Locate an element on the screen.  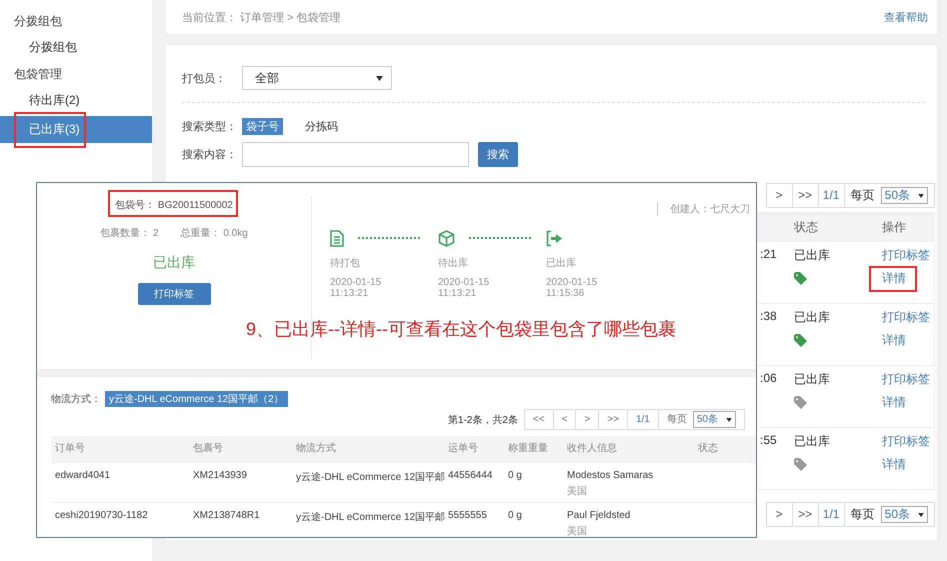
field-label: 搜索内容： is located at coordinates (210, 155).